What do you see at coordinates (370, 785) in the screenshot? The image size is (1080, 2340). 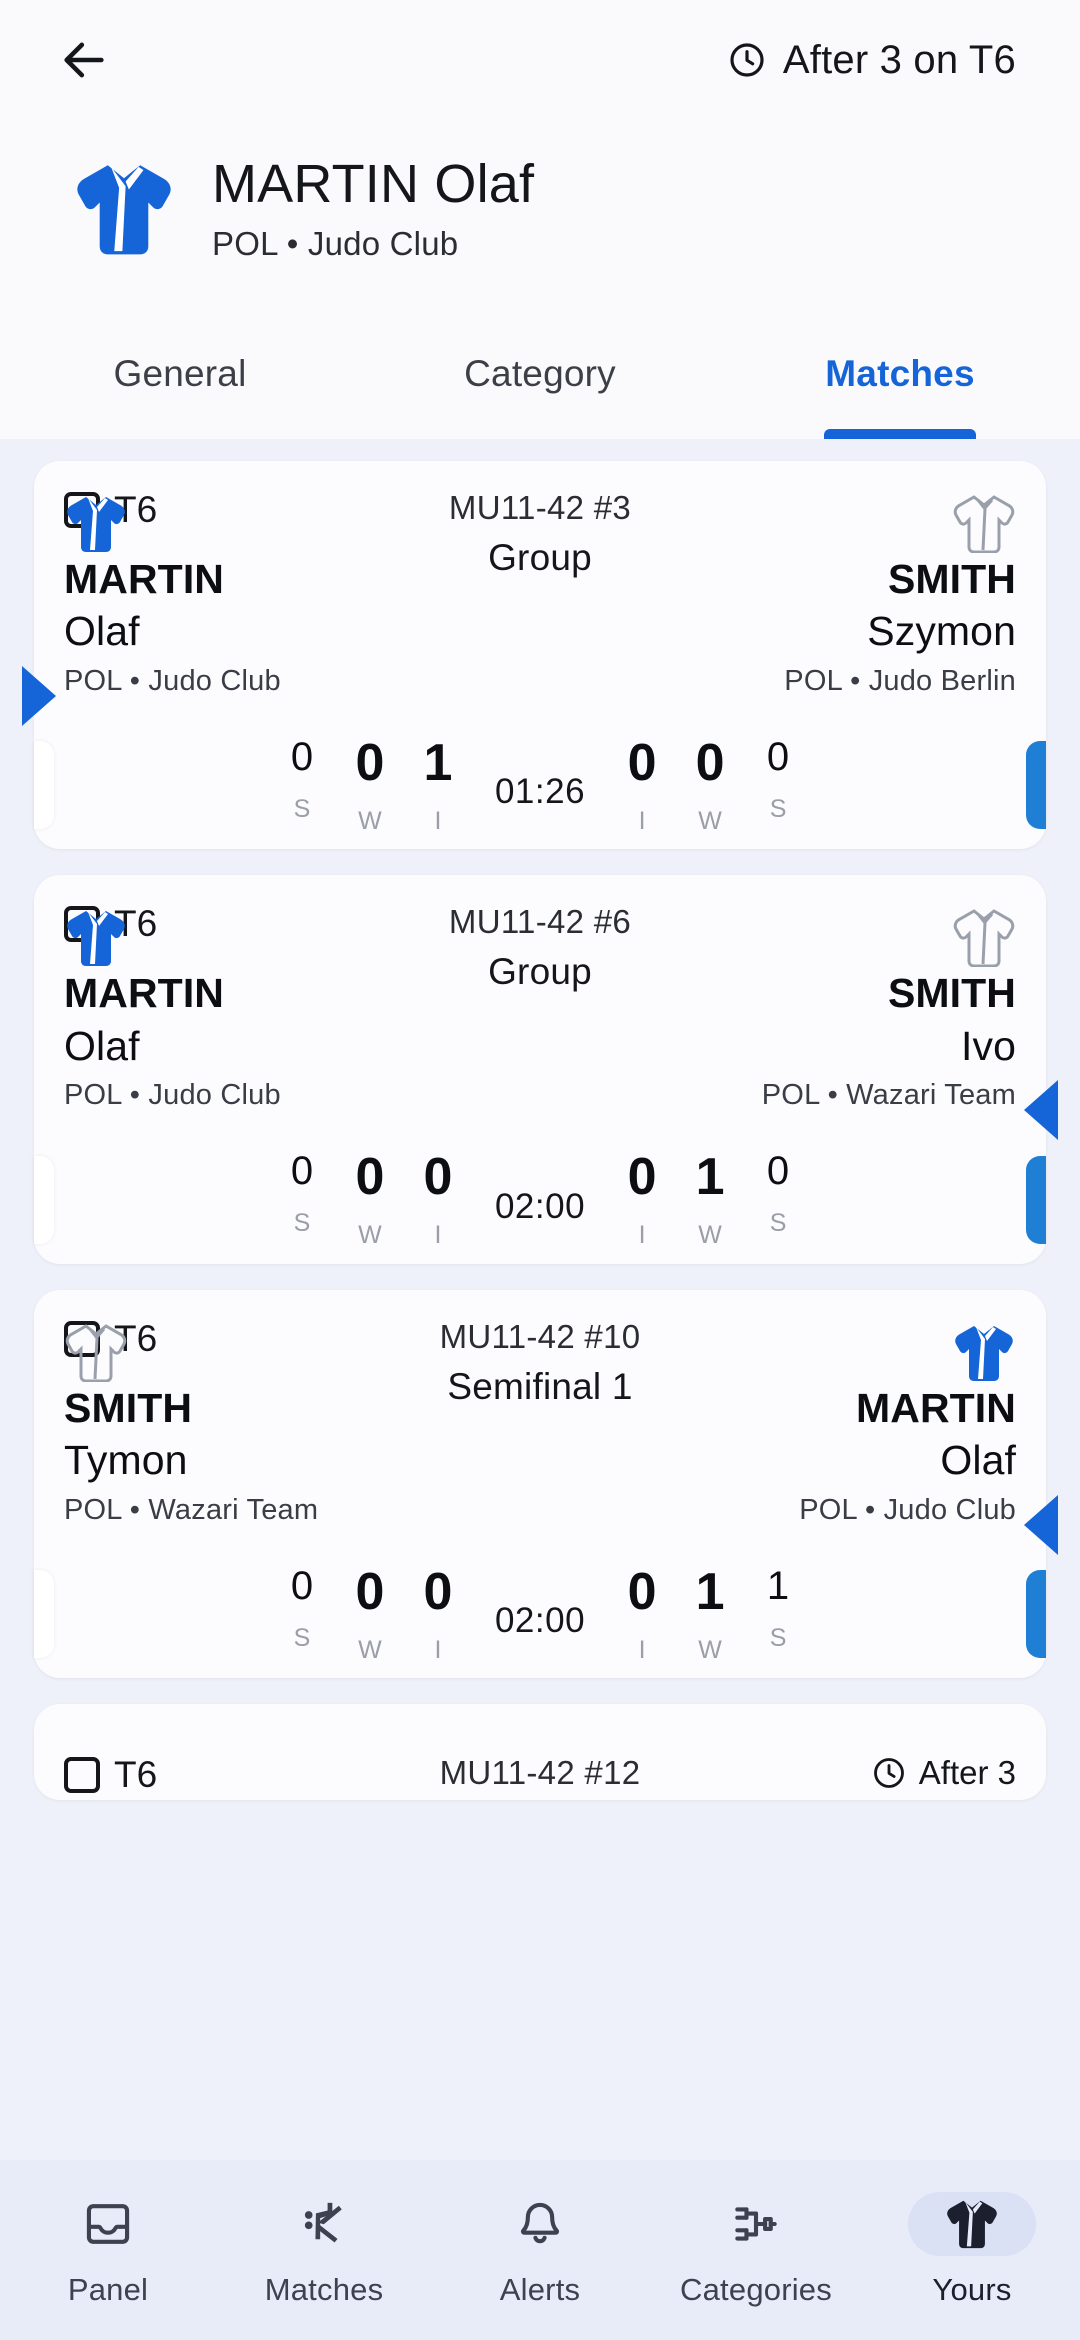 I see `score-group-left: 0S 0W 1I` at bounding box center [370, 785].